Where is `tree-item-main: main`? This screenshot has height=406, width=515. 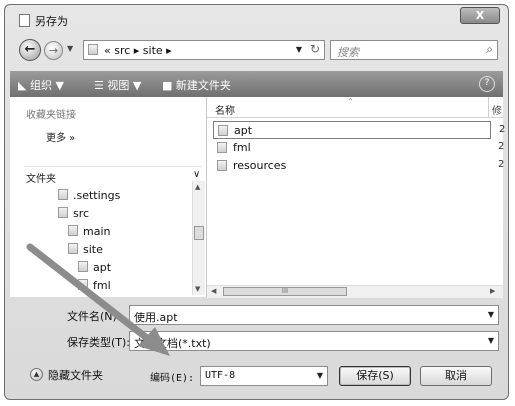 tree-item-main: main is located at coordinates (89, 231).